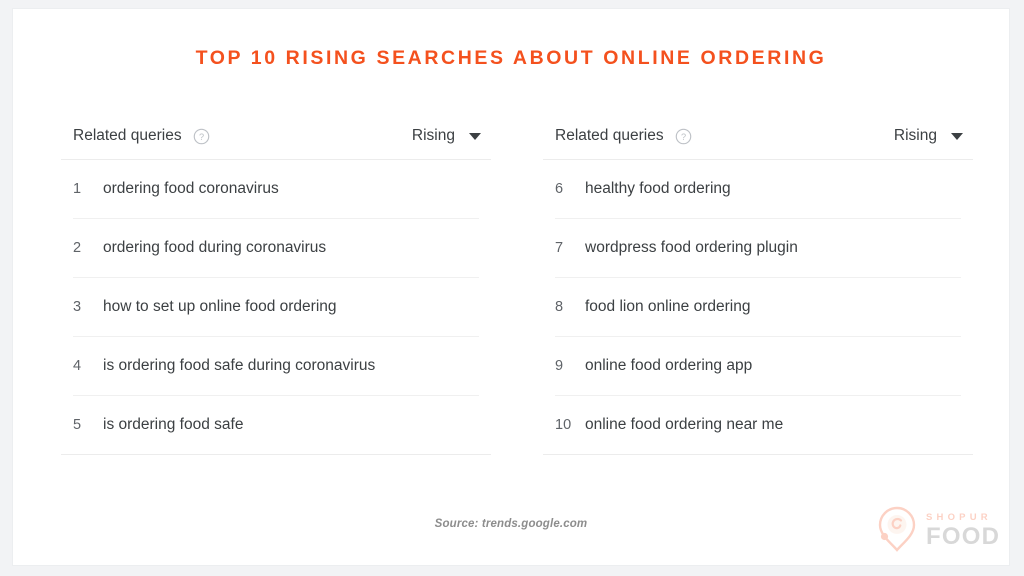 This screenshot has height=576, width=1024. I want to click on row-rank: 6, so click(559, 189).